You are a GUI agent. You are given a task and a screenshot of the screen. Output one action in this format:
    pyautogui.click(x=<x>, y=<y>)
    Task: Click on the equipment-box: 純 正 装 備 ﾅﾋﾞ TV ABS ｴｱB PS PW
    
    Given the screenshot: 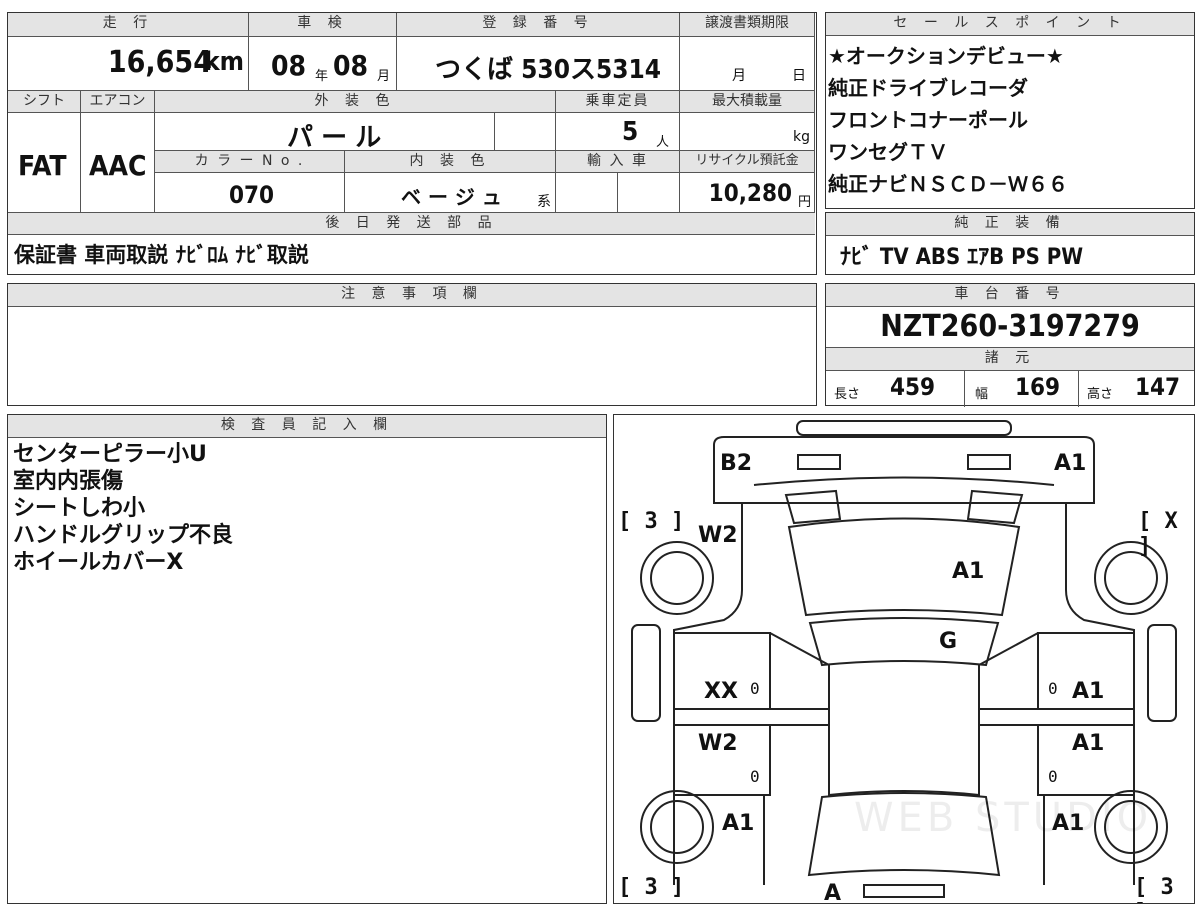 What is the action you would take?
    pyautogui.click(x=1010, y=243)
    